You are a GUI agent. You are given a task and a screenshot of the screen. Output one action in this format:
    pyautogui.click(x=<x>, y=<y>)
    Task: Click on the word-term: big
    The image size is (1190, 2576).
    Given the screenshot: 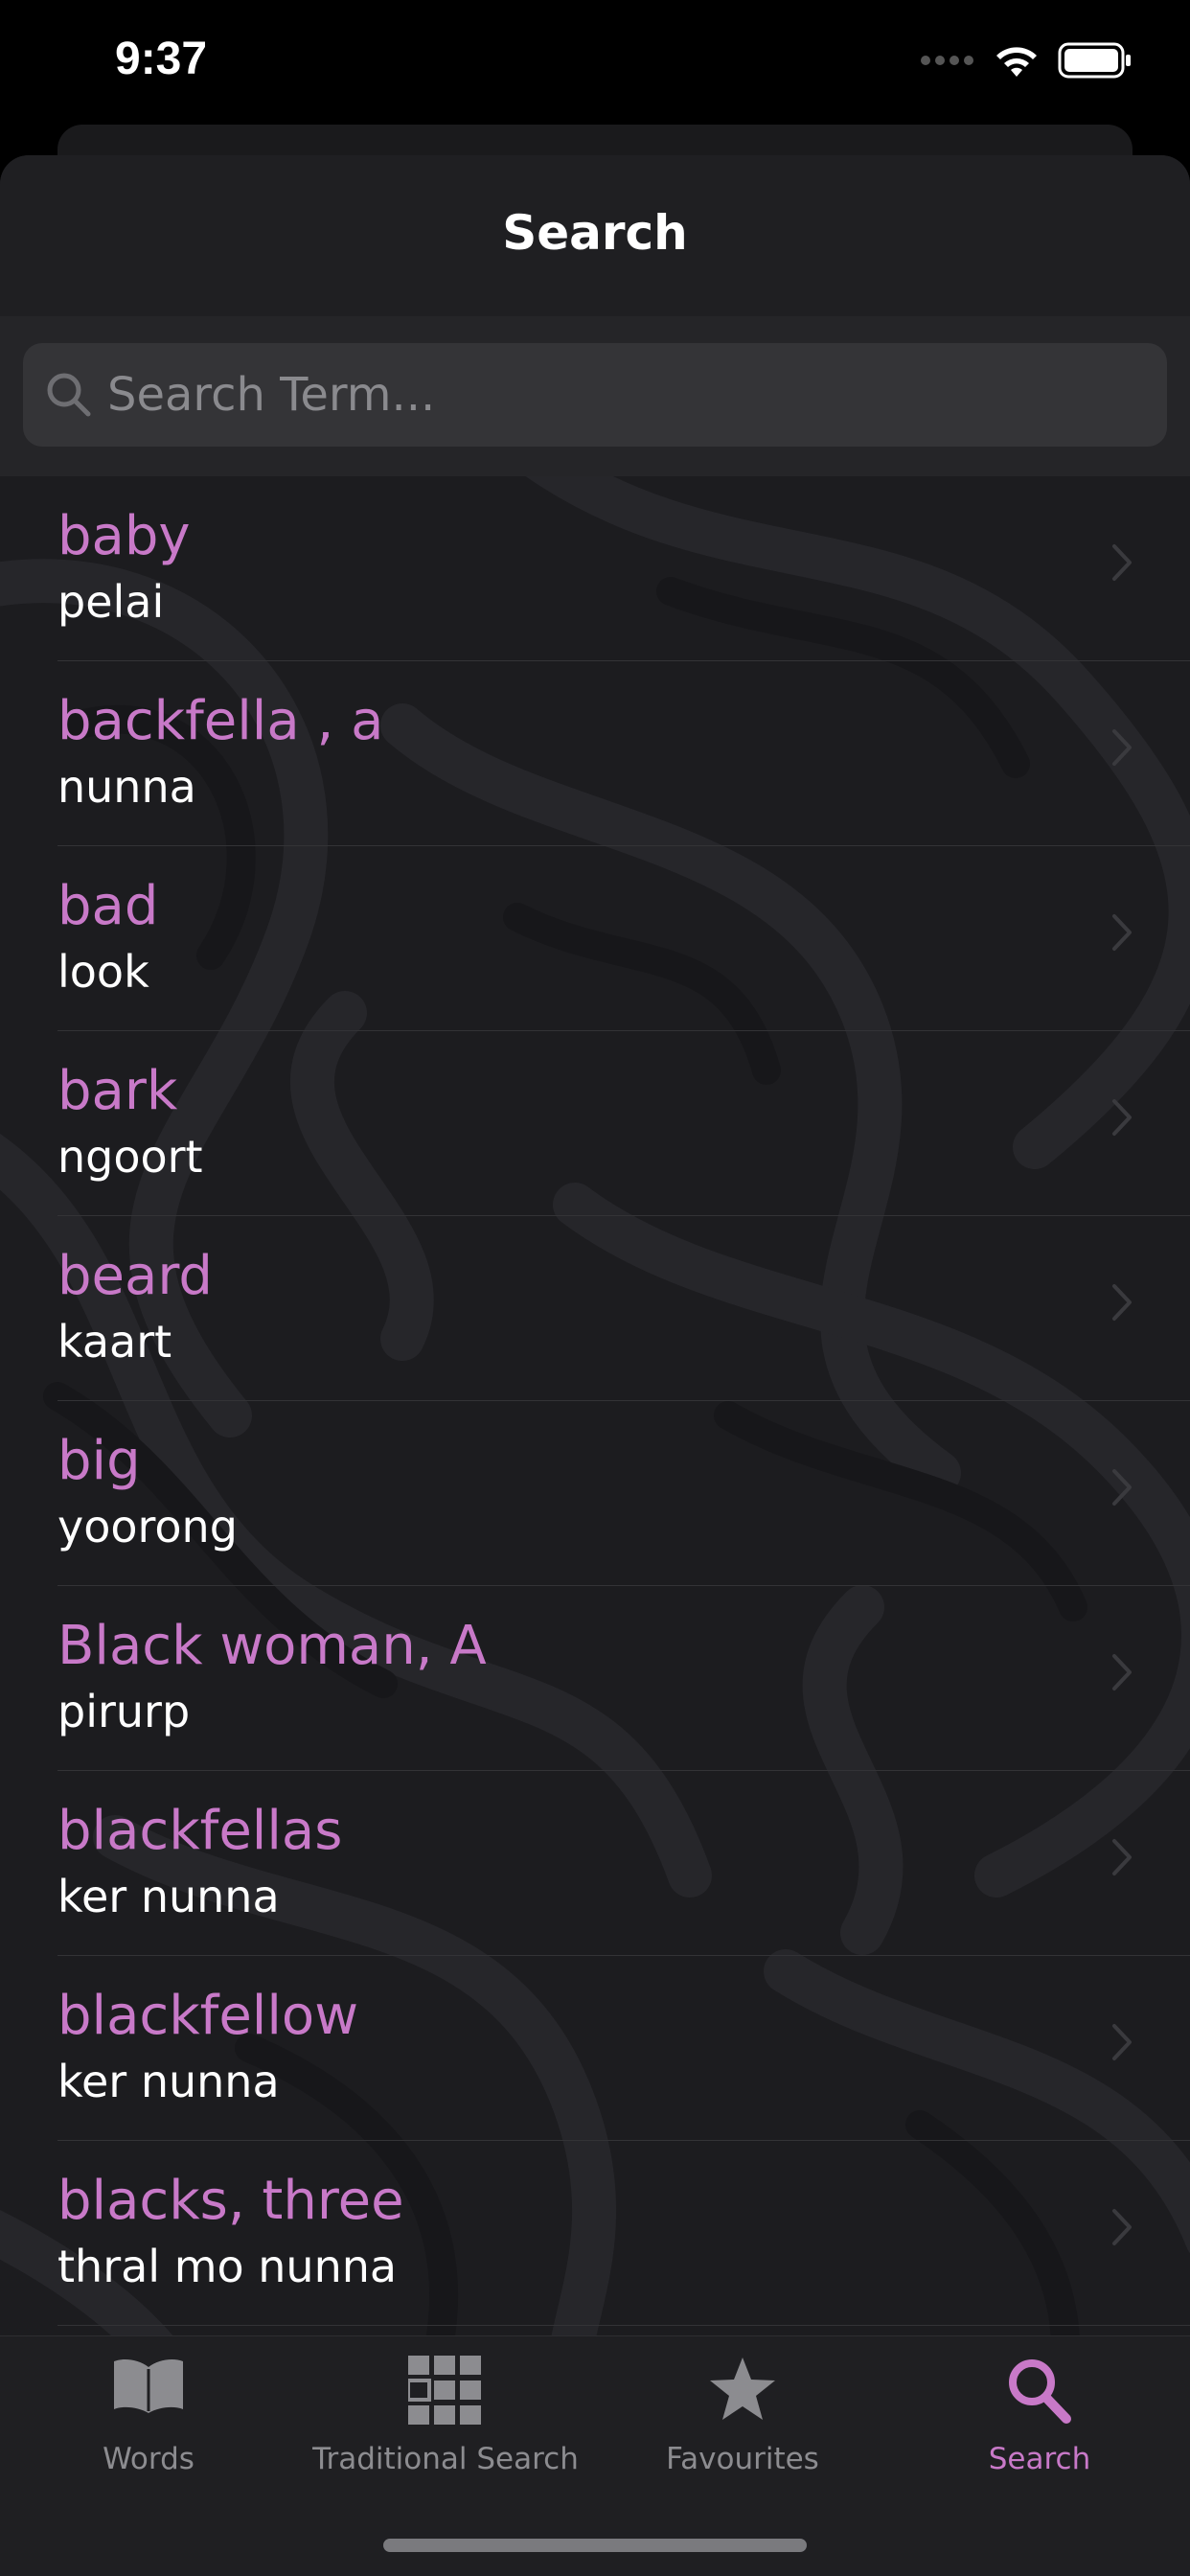 What is the action you would take?
    pyautogui.click(x=99, y=1461)
    